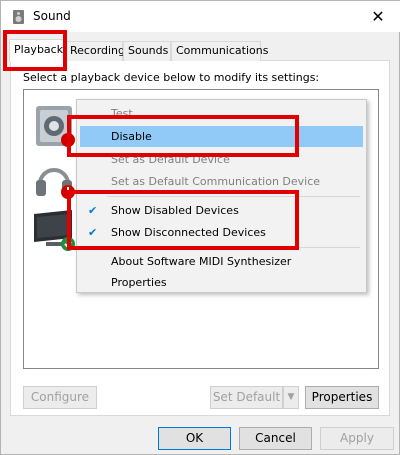  I want to click on menu-item-label: Show Disabled Devices, so click(175, 210).